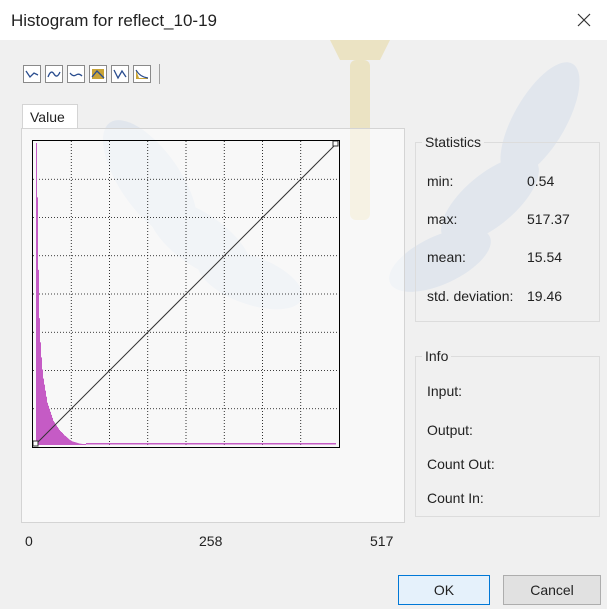  I want to click on sigmoid-curve-button, so click(120, 74).